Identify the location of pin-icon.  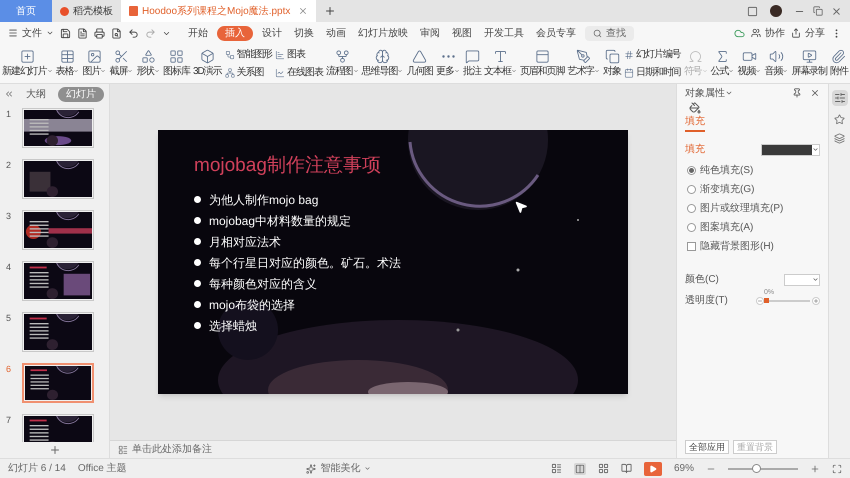
(797, 93).